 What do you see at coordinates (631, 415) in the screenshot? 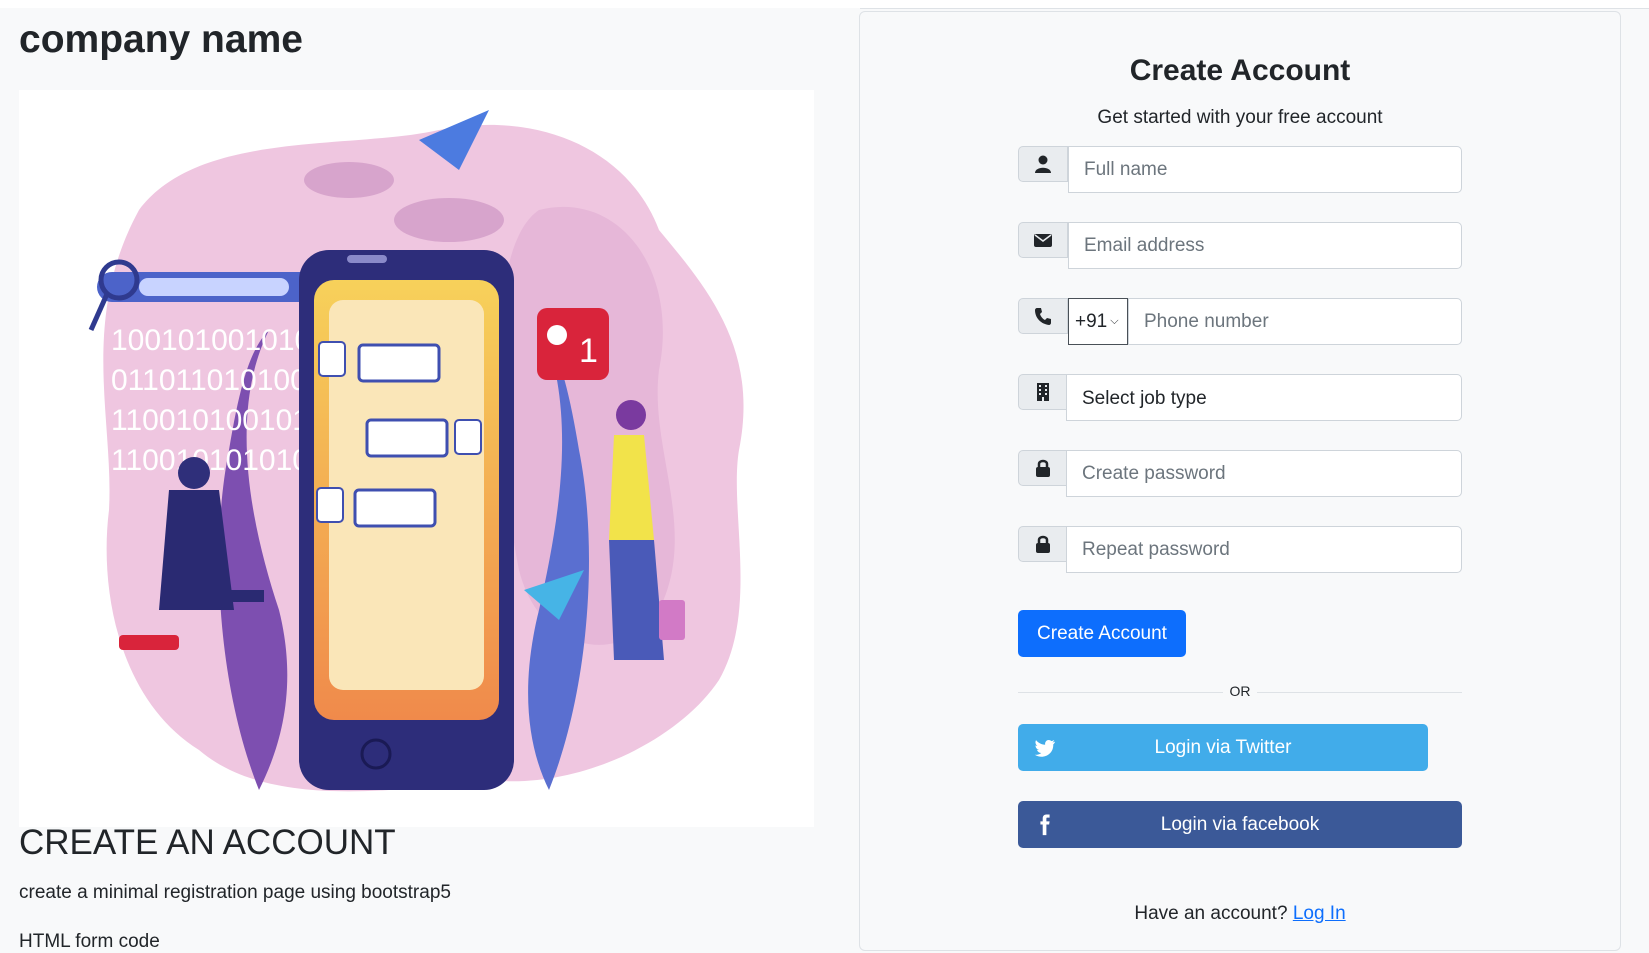
I see `woman-head` at bounding box center [631, 415].